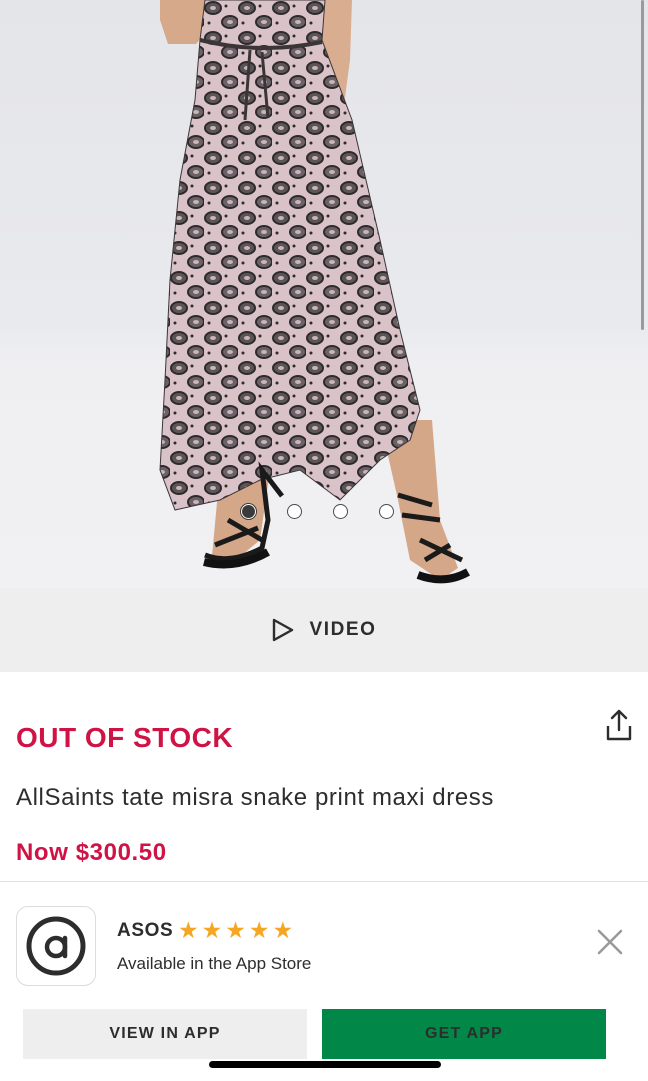 The width and height of the screenshot is (648, 1081). I want to click on carousel-dots, so click(317, 511).